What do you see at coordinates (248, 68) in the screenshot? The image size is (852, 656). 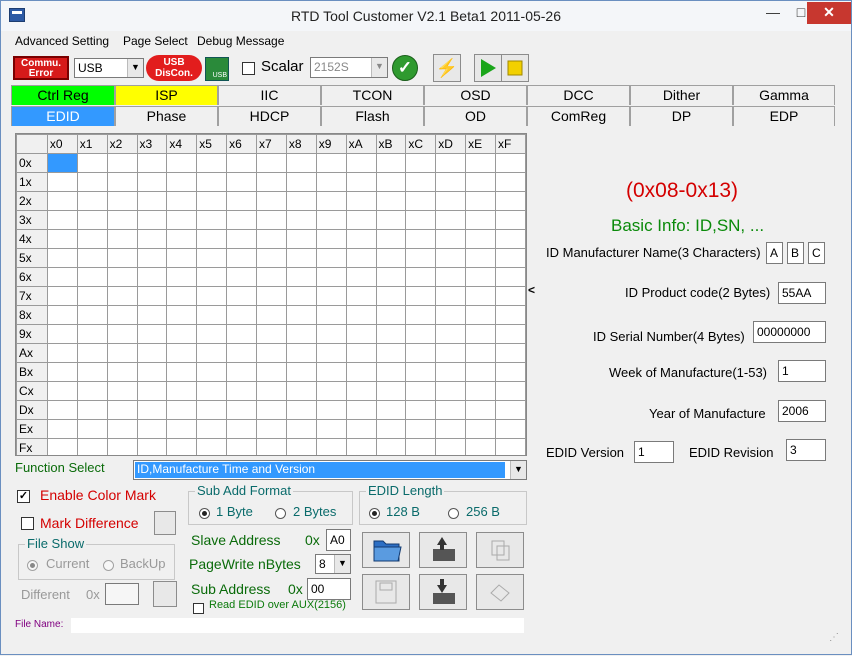 I see `scalar-checkbox` at bounding box center [248, 68].